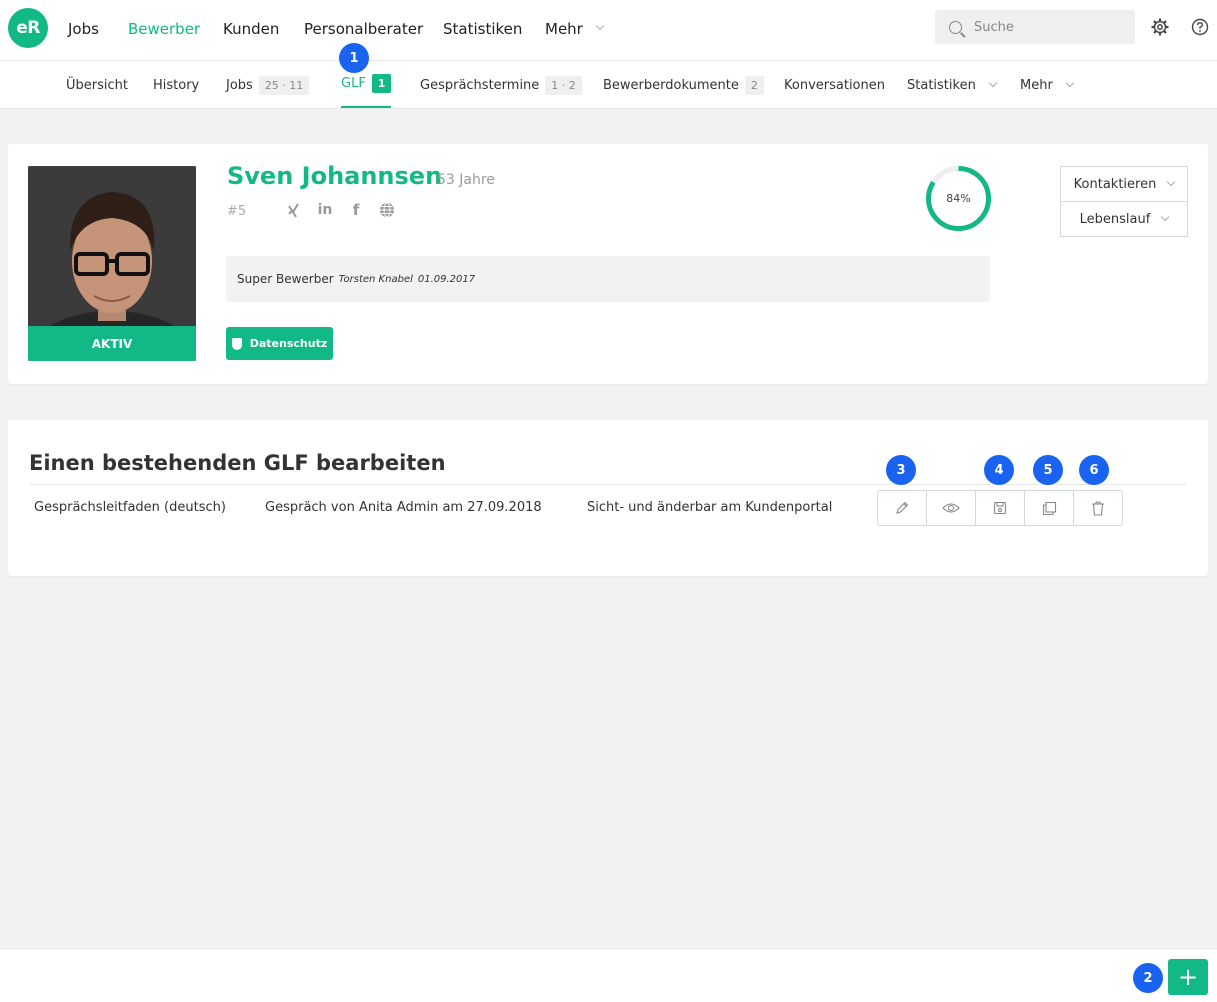 This screenshot has height=1002, width=1217. Describe the element at coordinates (112, 343) in the screenshot. I see `candidate-status-badge: AKTIV` at that location.